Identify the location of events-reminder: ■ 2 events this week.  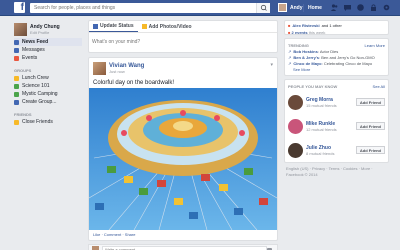
(336, 32).